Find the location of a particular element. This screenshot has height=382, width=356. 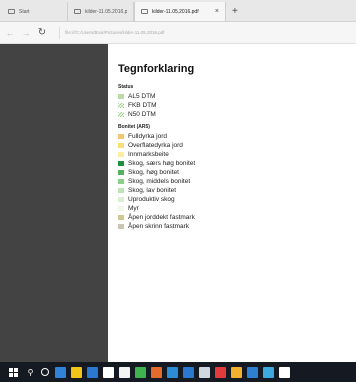

edge-icon is located at coordinates (60, 372).